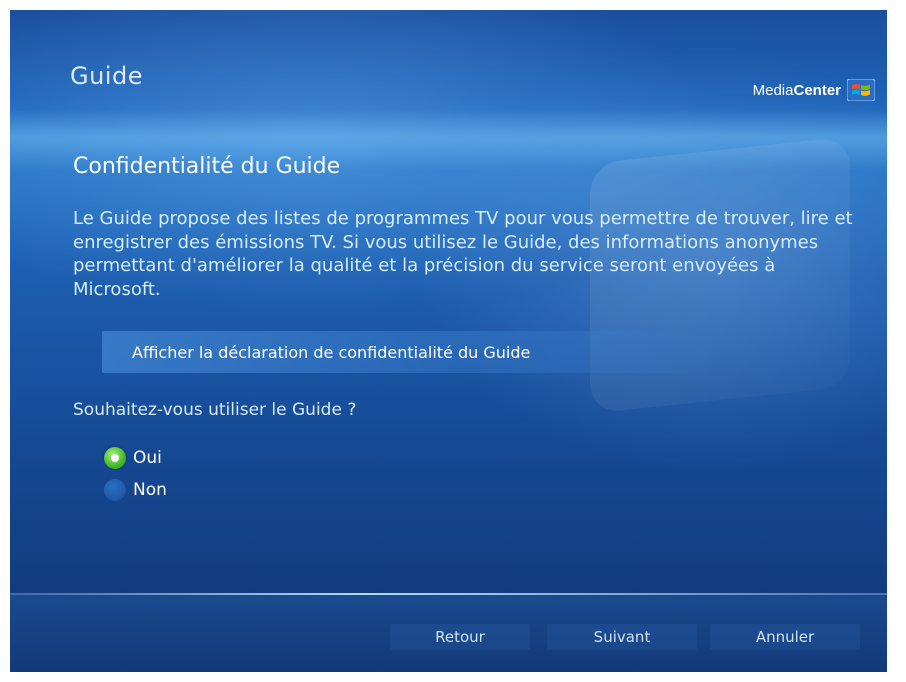 The width and height of the screenshot is (906, 682). Describe the element at coordinates (861, 90) in the screenshot. I see `windows-flag-icon` at that location.